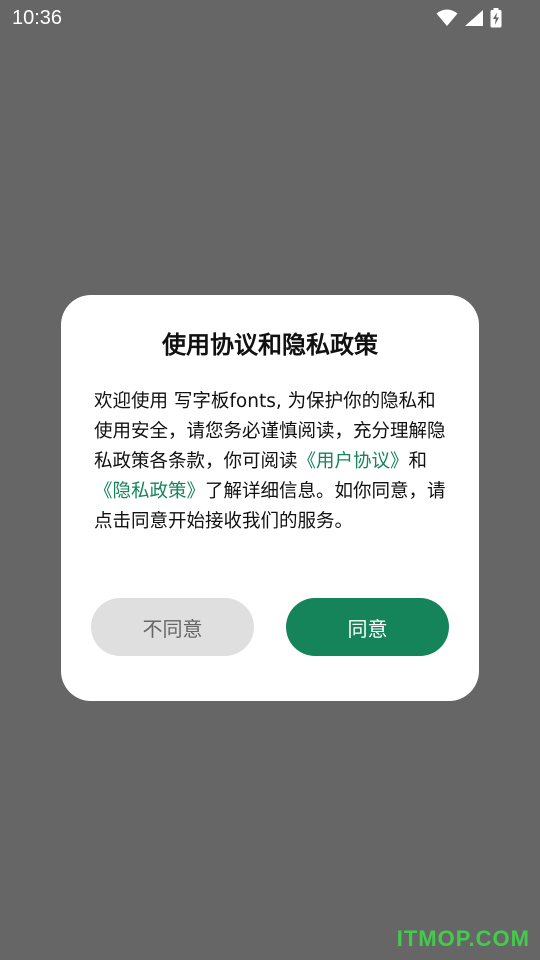 The image size is (540, 960). What do you see at coordinates (474, 18) in the screenshot?
I see `signal-icon` at bounding box center [474, 18].